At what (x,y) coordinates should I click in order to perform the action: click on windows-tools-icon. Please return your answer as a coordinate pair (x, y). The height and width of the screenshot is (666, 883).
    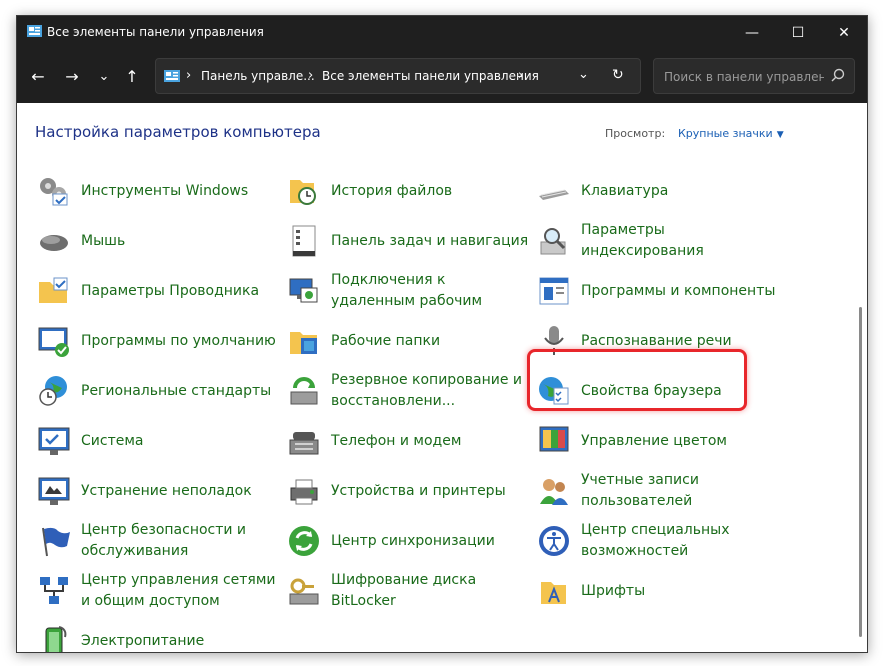
    Looking at the image, I should click on (54, 192).